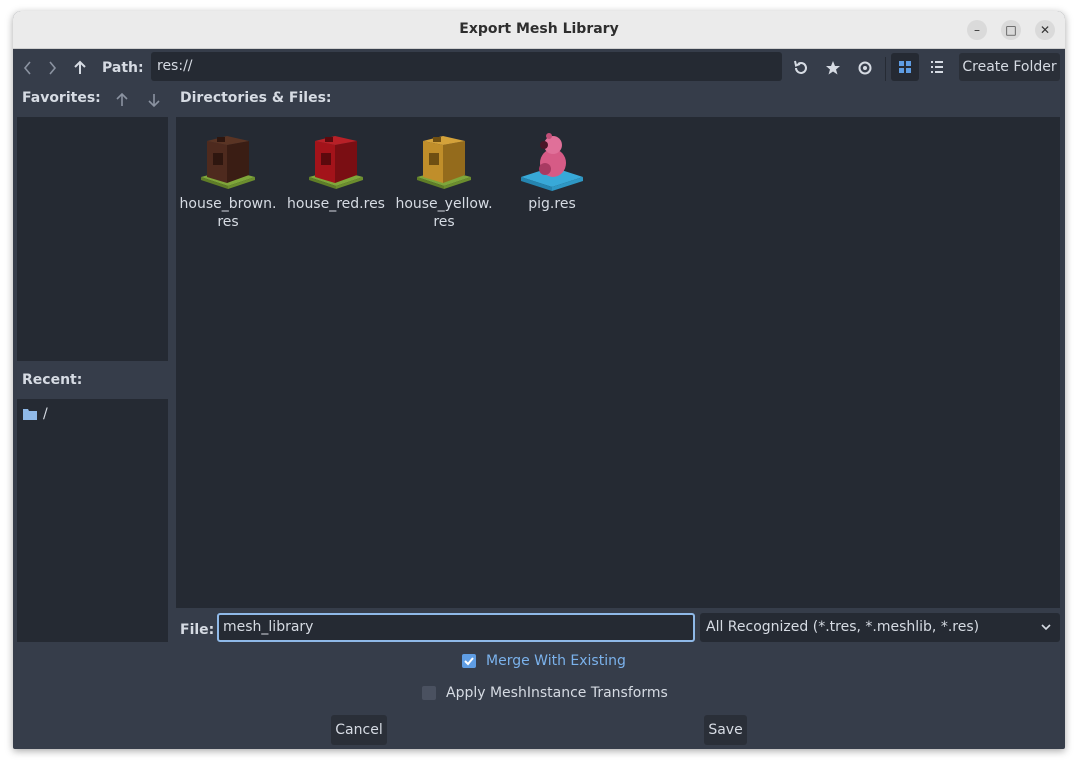 The image size is (1078, 766). Describe the element at coordinates (52, 380) in the screenshot. I see `recent-label: Recent:` at that location.